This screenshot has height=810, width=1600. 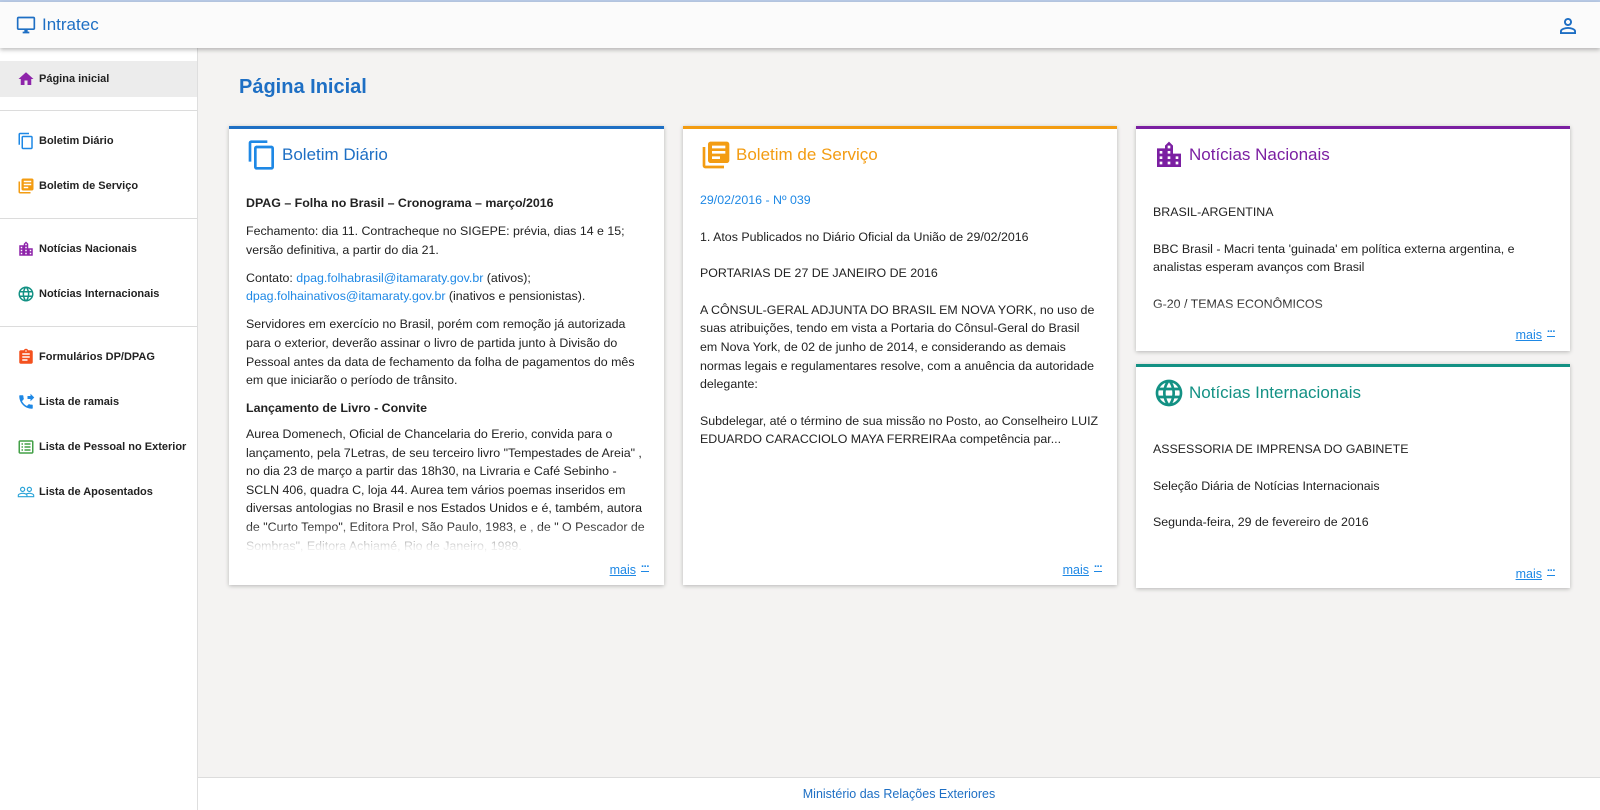 I want to click on news-paragraph: BRASIL-ARGENTINA, so click(x=1213, y=212).